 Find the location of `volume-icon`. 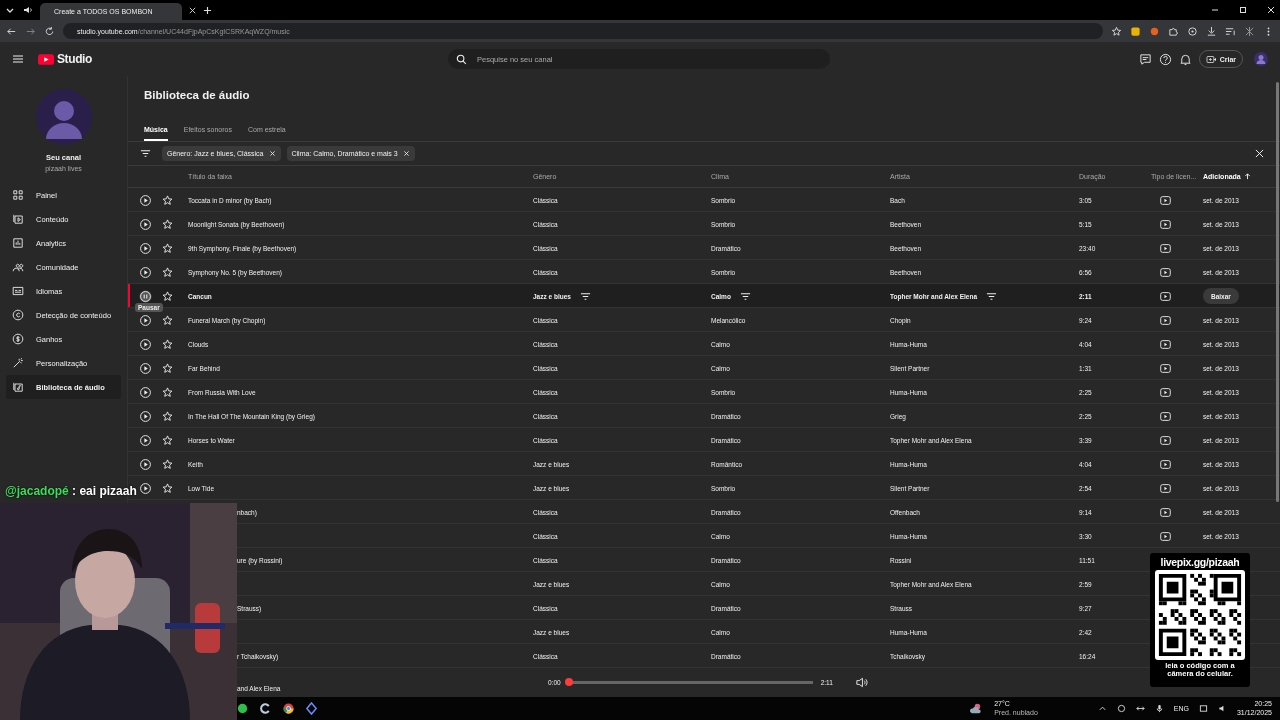

volume-icon is located at coordinates (861, 682).